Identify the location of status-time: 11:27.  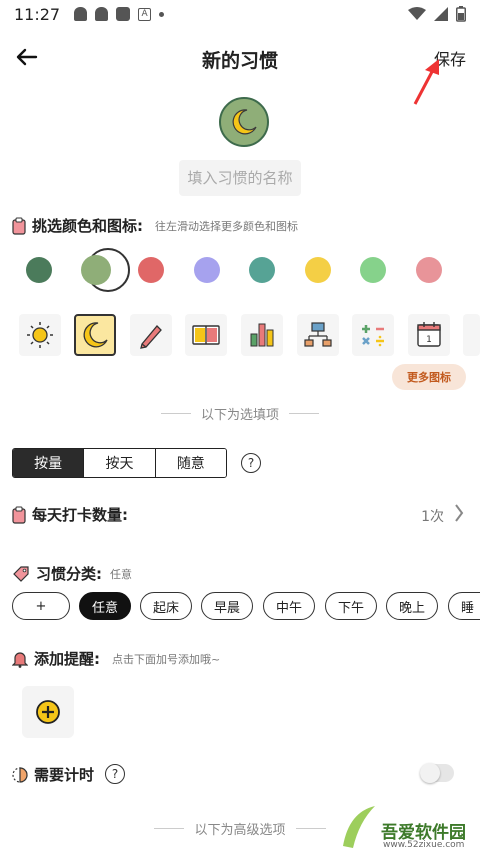
(37, 14).